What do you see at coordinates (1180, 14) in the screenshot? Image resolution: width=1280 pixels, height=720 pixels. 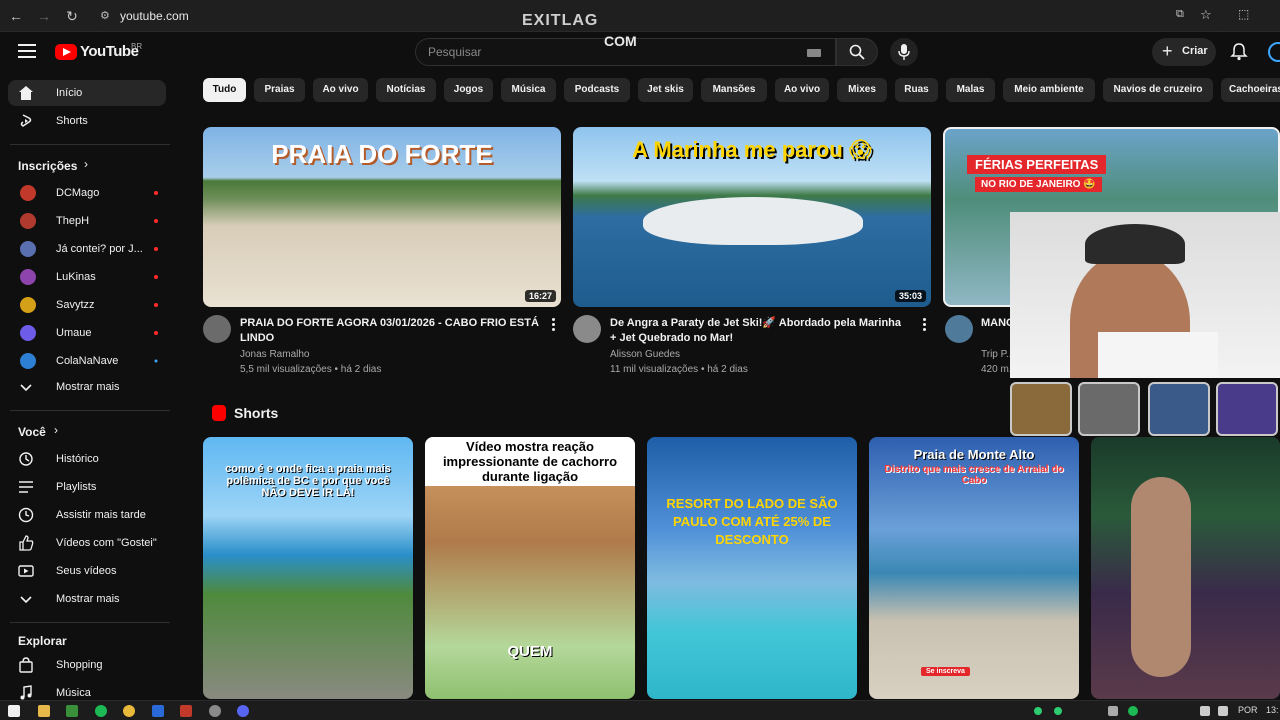 I see `install-icon: ⧉` at bounding box center [1180, 14].